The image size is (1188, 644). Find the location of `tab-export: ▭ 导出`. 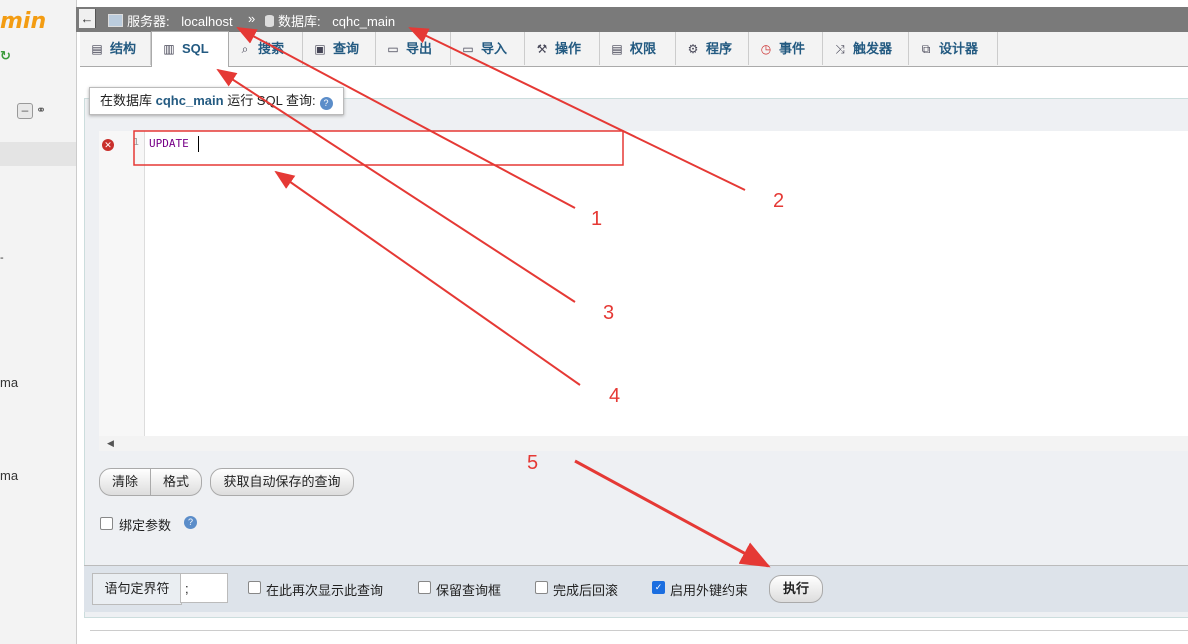

tab-export: ▭ 导出 is located at coordinates (413, 48).